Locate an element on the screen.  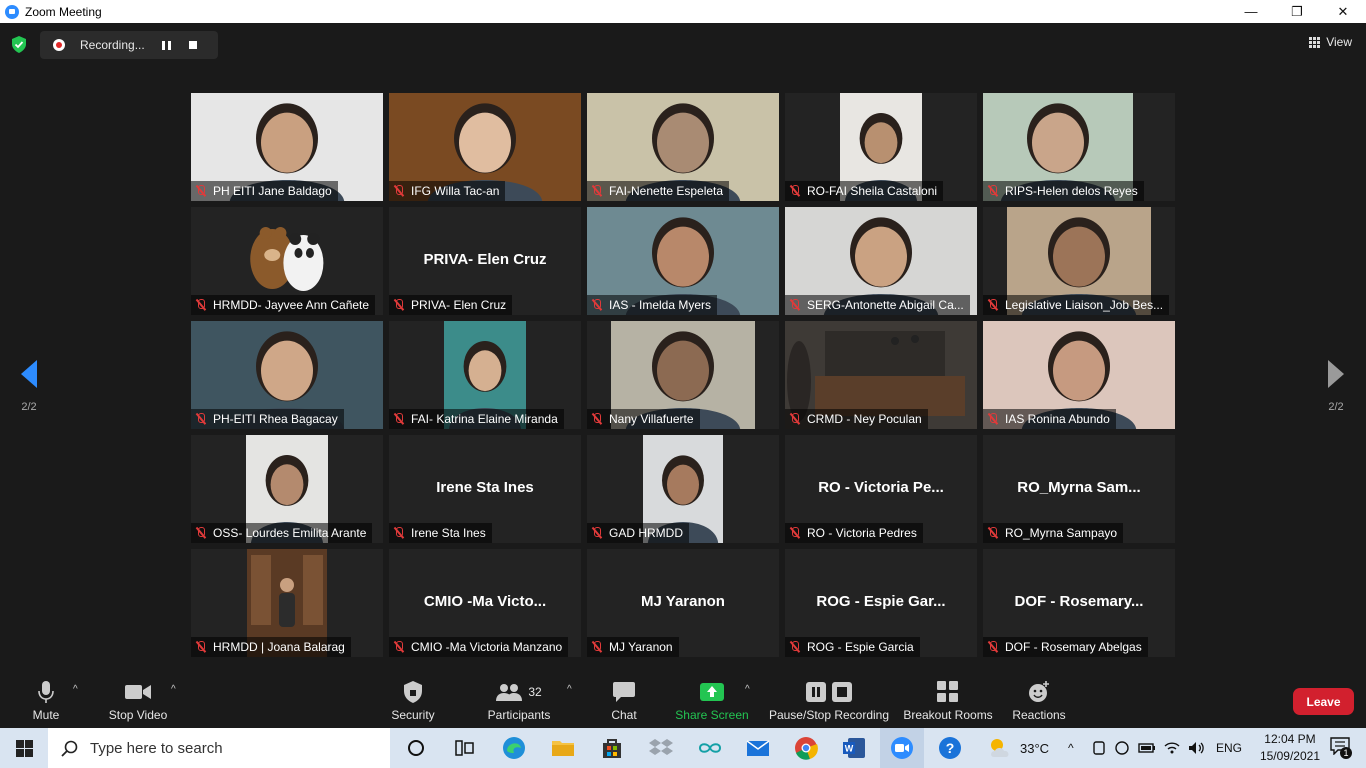
previous-page-button: 2/2 is located at coordinates (29, 386).